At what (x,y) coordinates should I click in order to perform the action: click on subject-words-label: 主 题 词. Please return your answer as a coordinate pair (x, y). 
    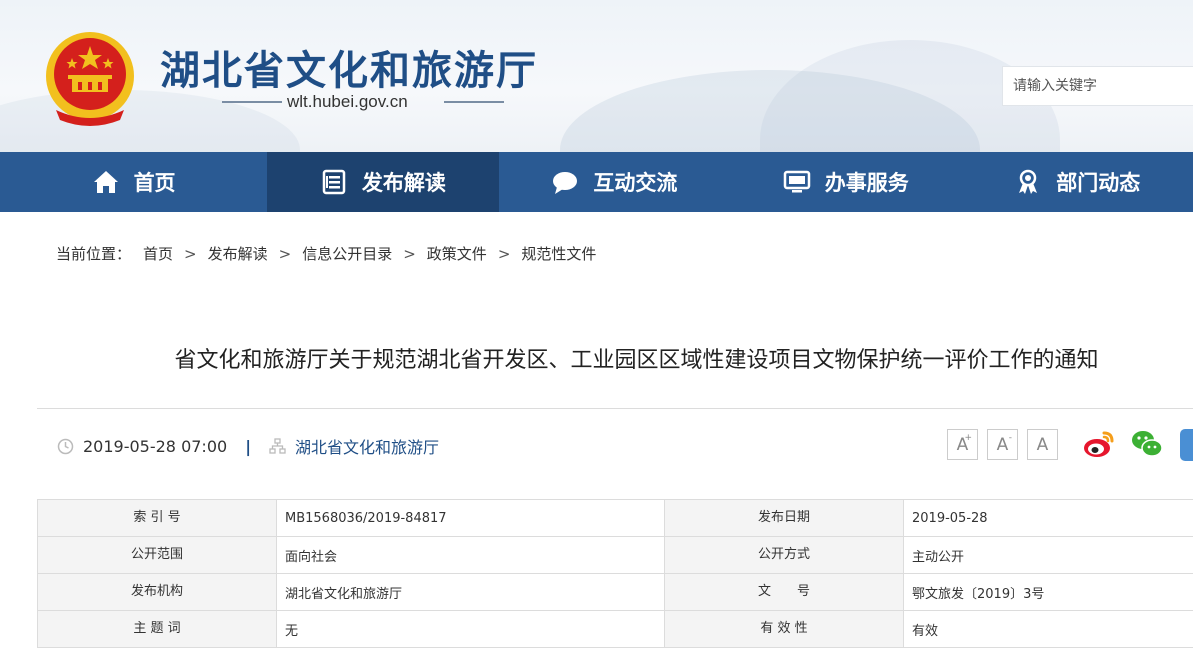
    Looking at the image, I should click on (157, 629).